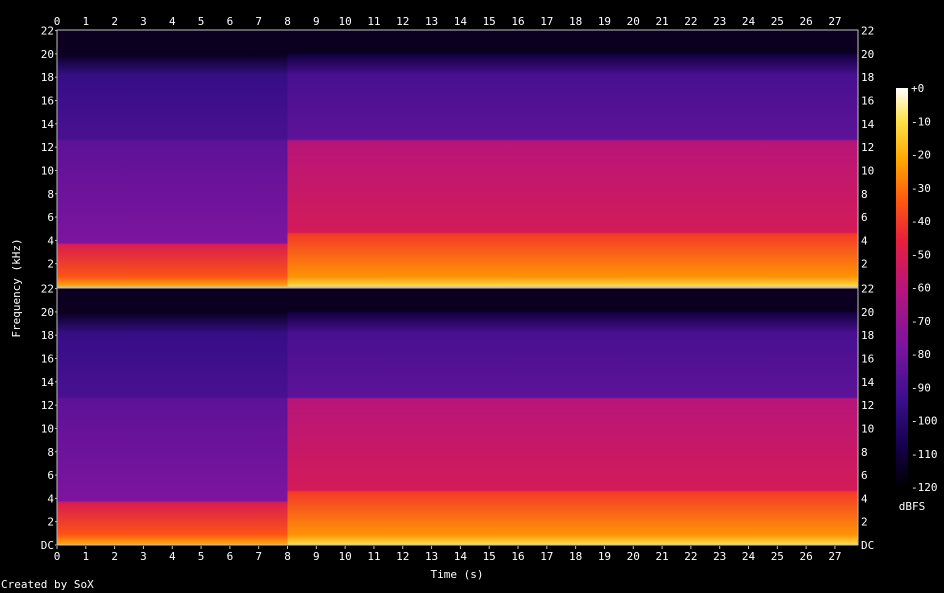 This screenshot has height=593, width=944. What do you see at coordinates (719, 556) in the screenshot?
I see `x-tick-label-bottom: 23` at bounding box center [719, 556].